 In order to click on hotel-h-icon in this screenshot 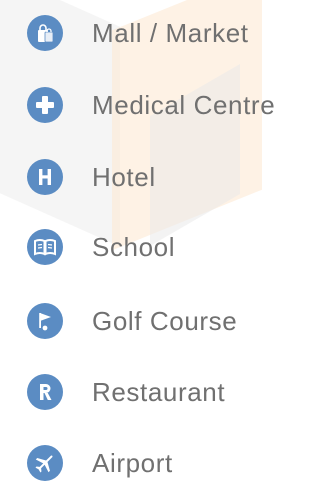, I will do `click(45, 177)`.